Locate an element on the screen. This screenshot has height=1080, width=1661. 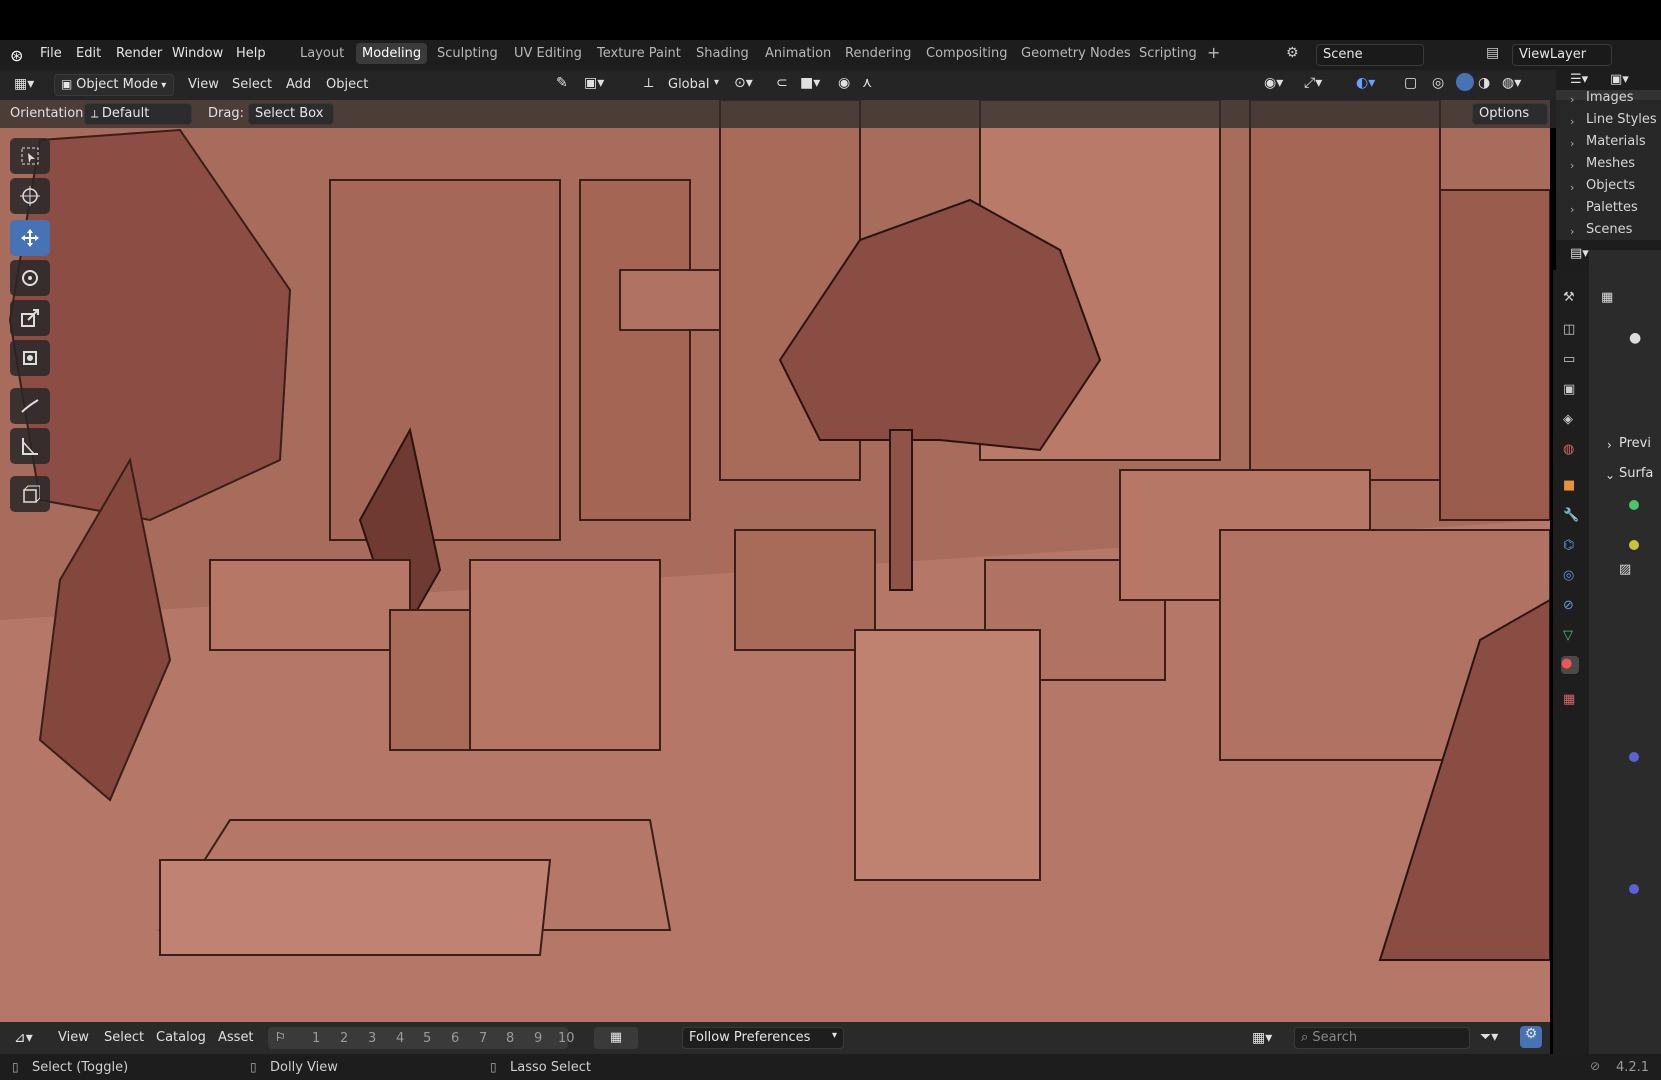
catalog-key-2: 2 is located at coordinates (344, 1038).